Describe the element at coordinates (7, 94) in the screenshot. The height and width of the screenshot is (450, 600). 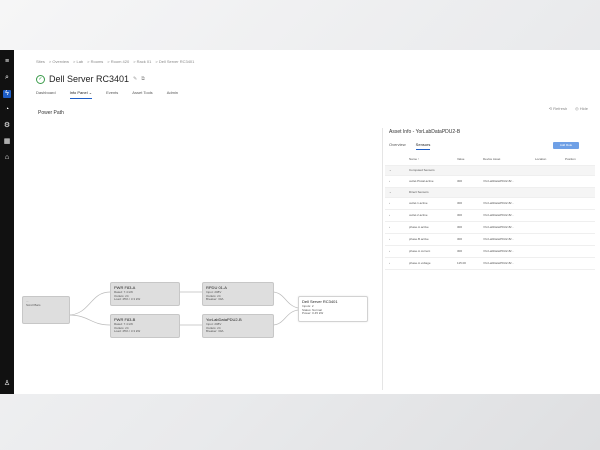
I see `power-icon: ϟ` at that location.